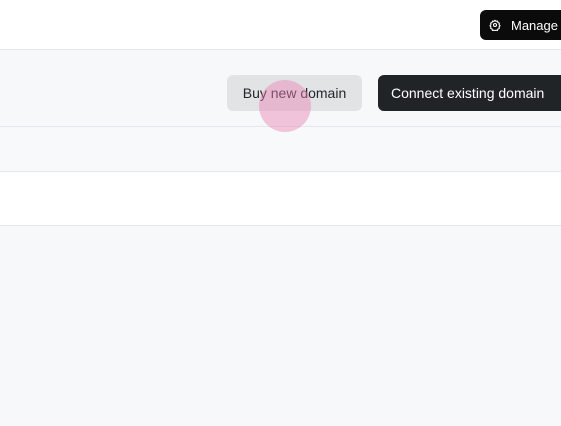 The image size is (561, 426). I want to click on manage-button: Manage, so click(520, 25).